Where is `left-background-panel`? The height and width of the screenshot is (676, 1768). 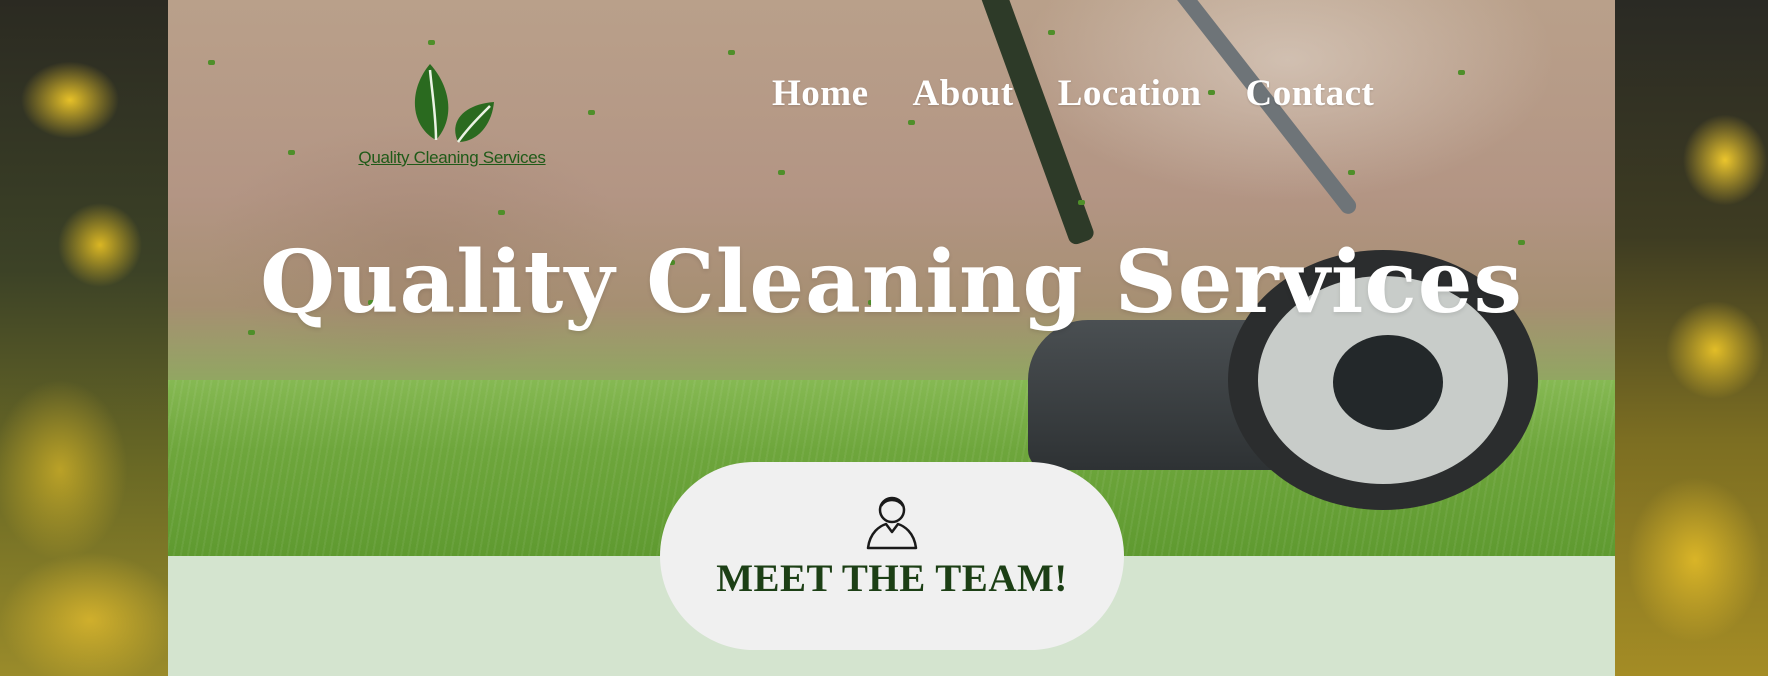
left-background-panel is located at coordinates (84, 338).